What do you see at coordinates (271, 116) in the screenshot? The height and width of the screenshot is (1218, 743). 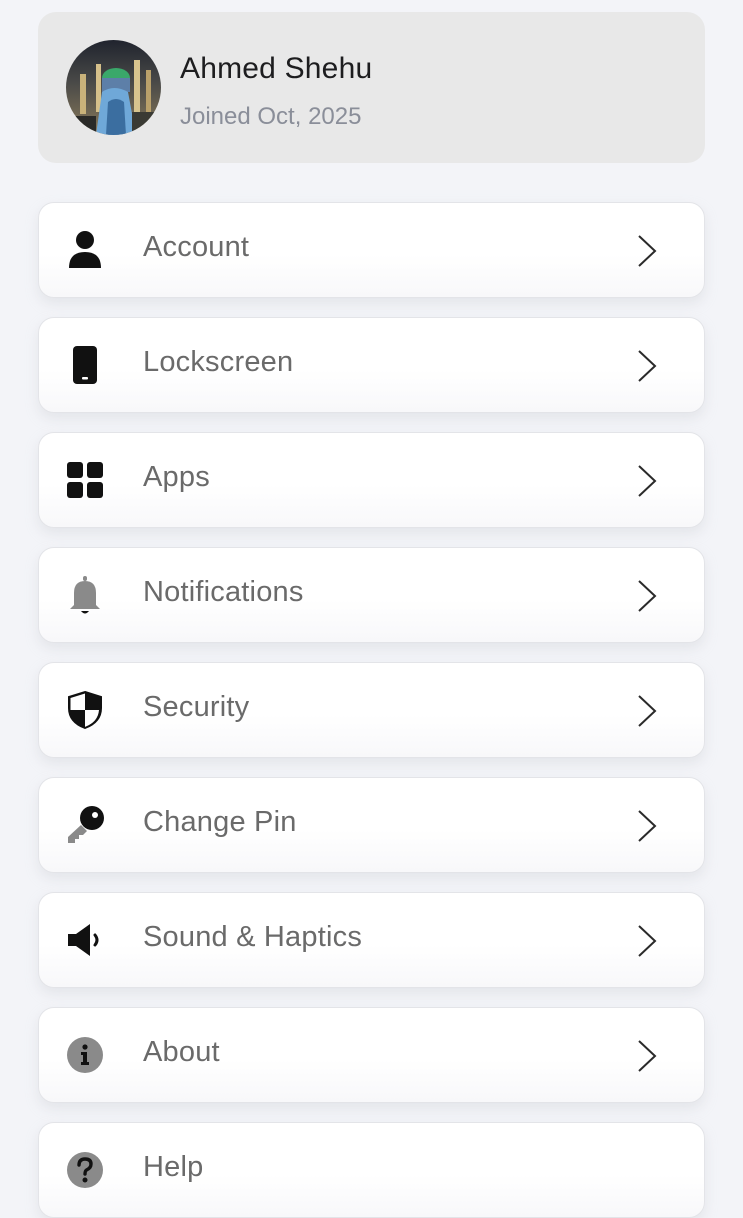 I see `profile-joined-date: Joined Oct, 2025` at bounding box center [271, 116].